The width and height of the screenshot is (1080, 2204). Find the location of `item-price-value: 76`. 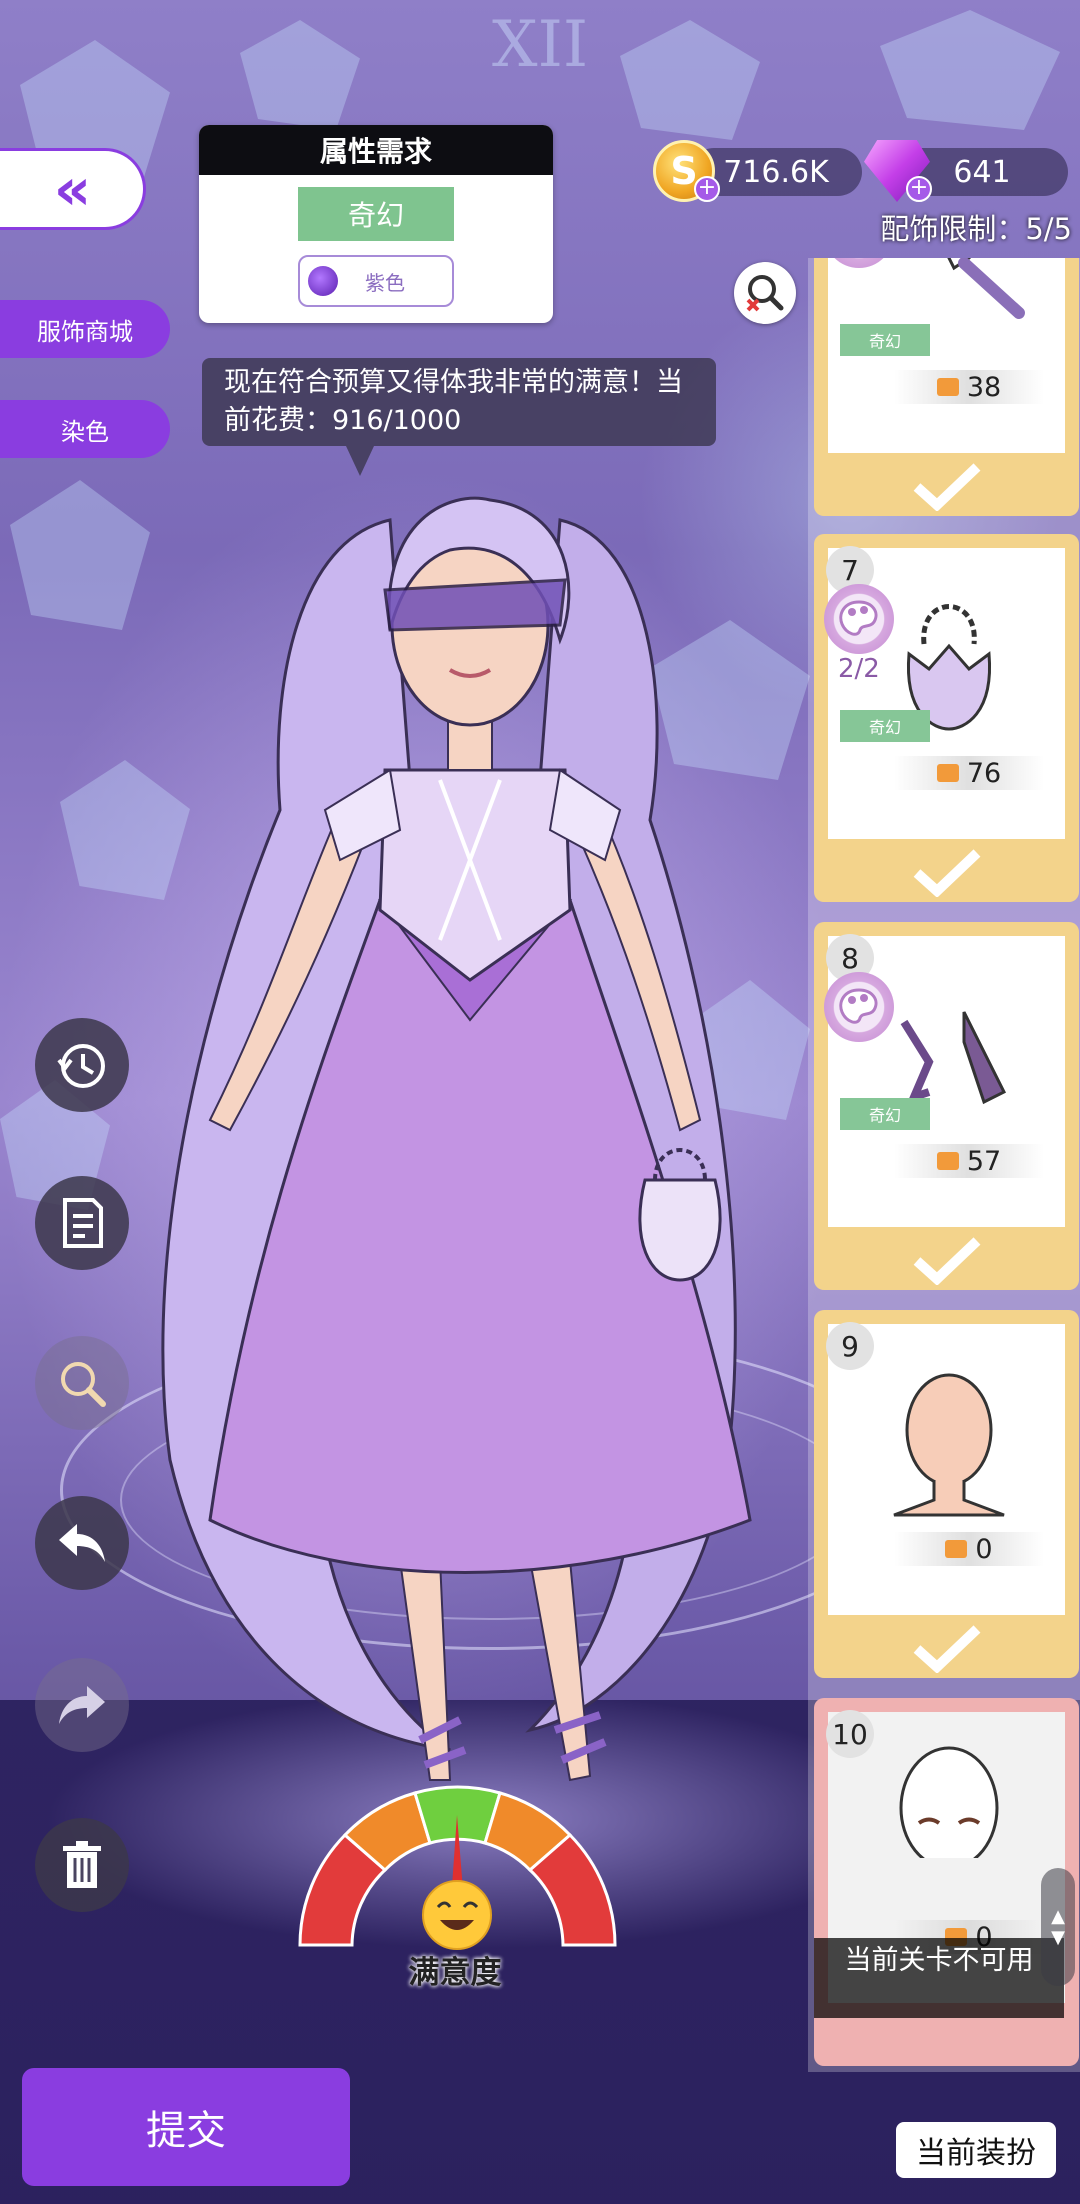

item-price-value: 76 is located at coordinates (984, 773).